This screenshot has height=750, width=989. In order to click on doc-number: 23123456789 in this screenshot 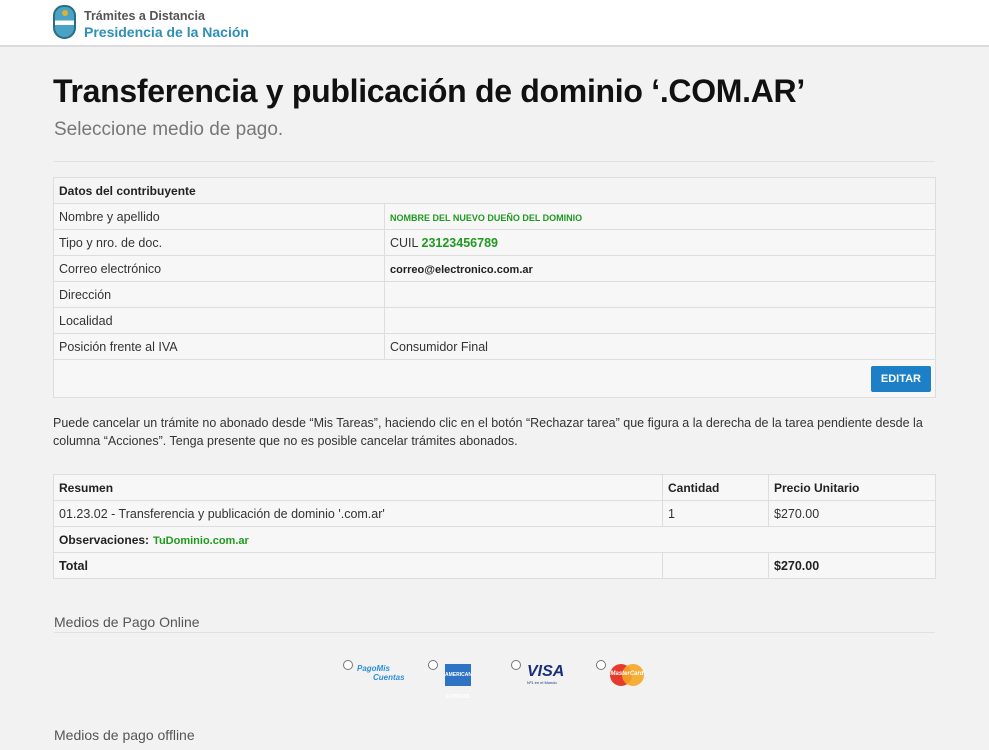, I will do `click(459, 242)`.